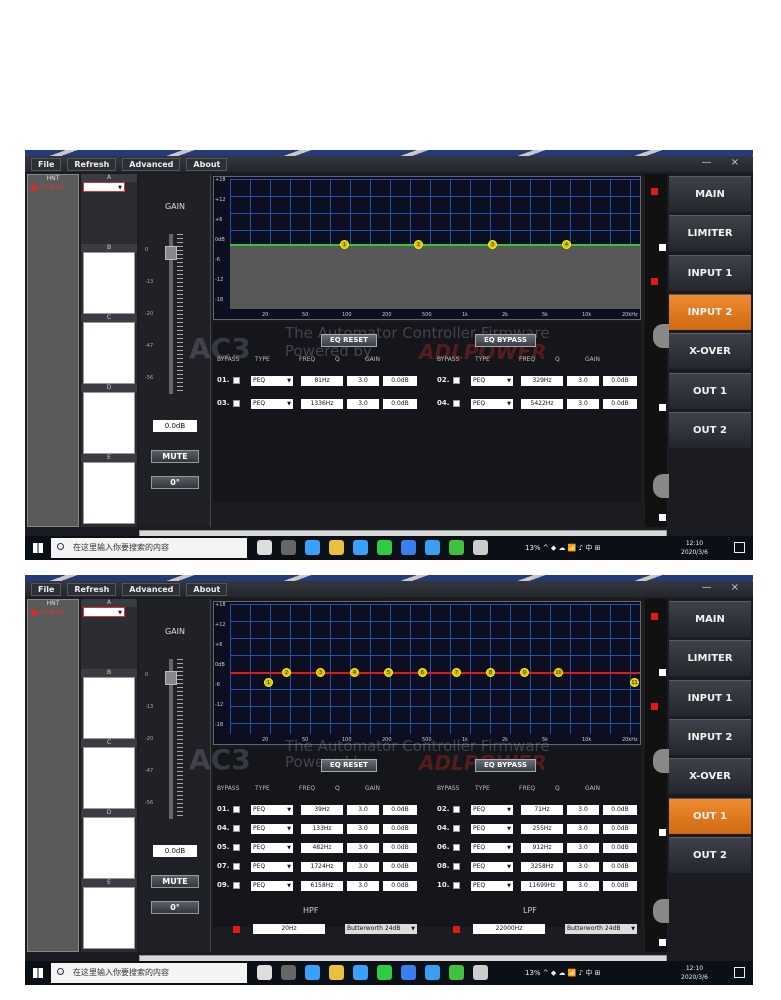 This screenshot has width=781, height=1000. Describe the element at coordinates (322, 829) in the screenshot. I see `eq-band-freq-input: 133Hz` at that location.